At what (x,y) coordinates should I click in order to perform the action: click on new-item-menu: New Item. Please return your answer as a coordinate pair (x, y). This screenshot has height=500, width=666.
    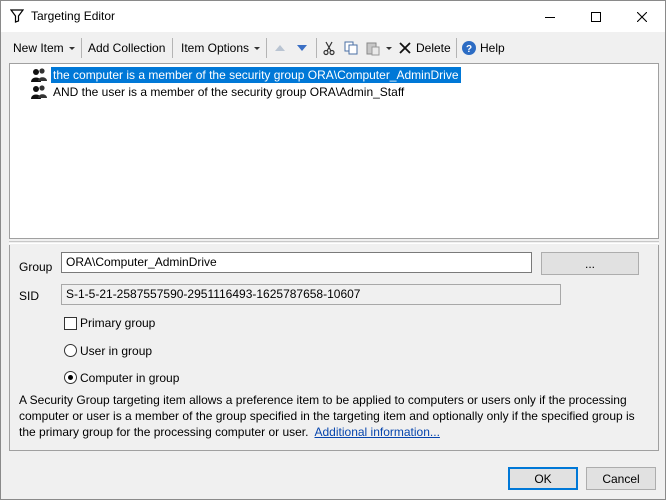
    Looking at the image, I should click on (38, 48).